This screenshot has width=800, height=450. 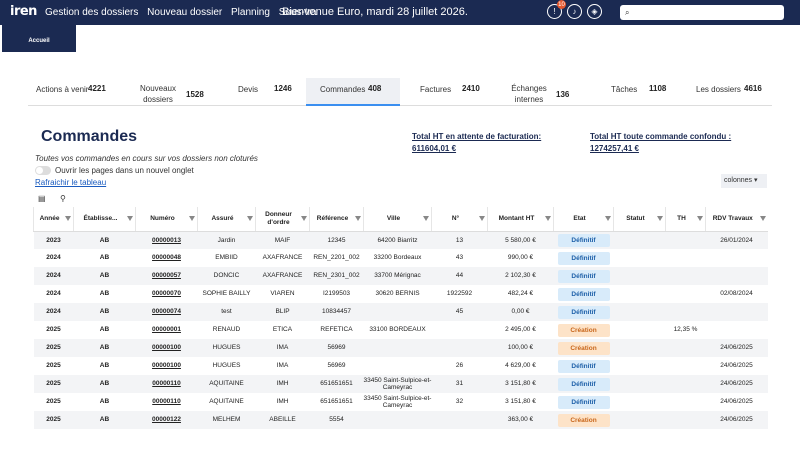 I want to click on table-cell: 00000122, so click(x=166, y=420).